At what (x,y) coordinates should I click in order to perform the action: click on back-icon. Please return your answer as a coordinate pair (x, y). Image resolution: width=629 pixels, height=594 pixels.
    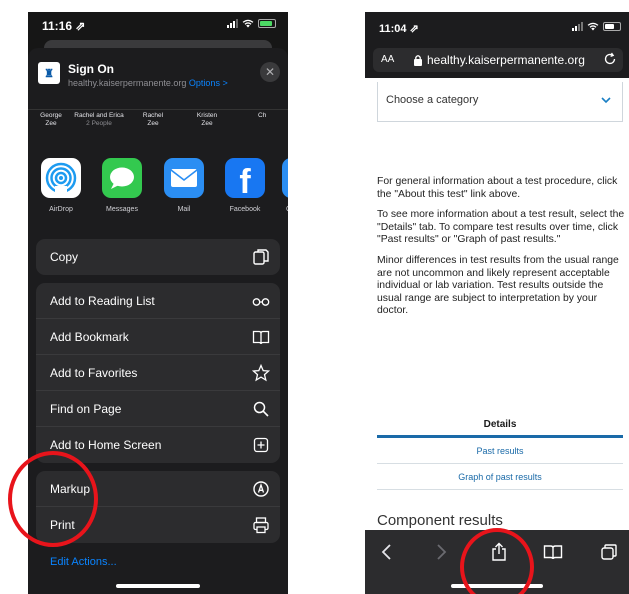
    Looking at the image, I should click on (387, 552).